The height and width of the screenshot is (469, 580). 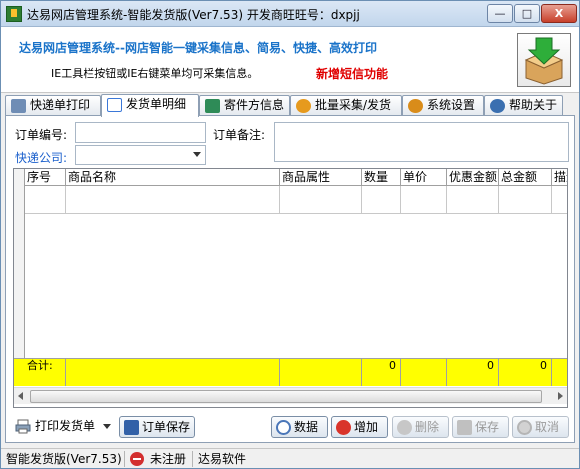 What do you see at coordinates (60, 105) in the screenshot?
I see `tab-label: 快递单打印` at bounding box center [60, 105].